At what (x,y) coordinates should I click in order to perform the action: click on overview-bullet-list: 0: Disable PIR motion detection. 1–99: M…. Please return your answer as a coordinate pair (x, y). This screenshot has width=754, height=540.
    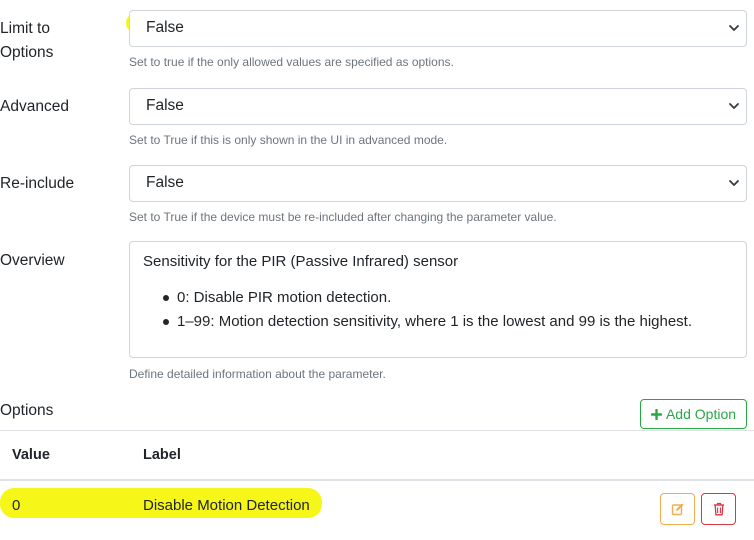
    Looking at the image, I should click on (438, 310).